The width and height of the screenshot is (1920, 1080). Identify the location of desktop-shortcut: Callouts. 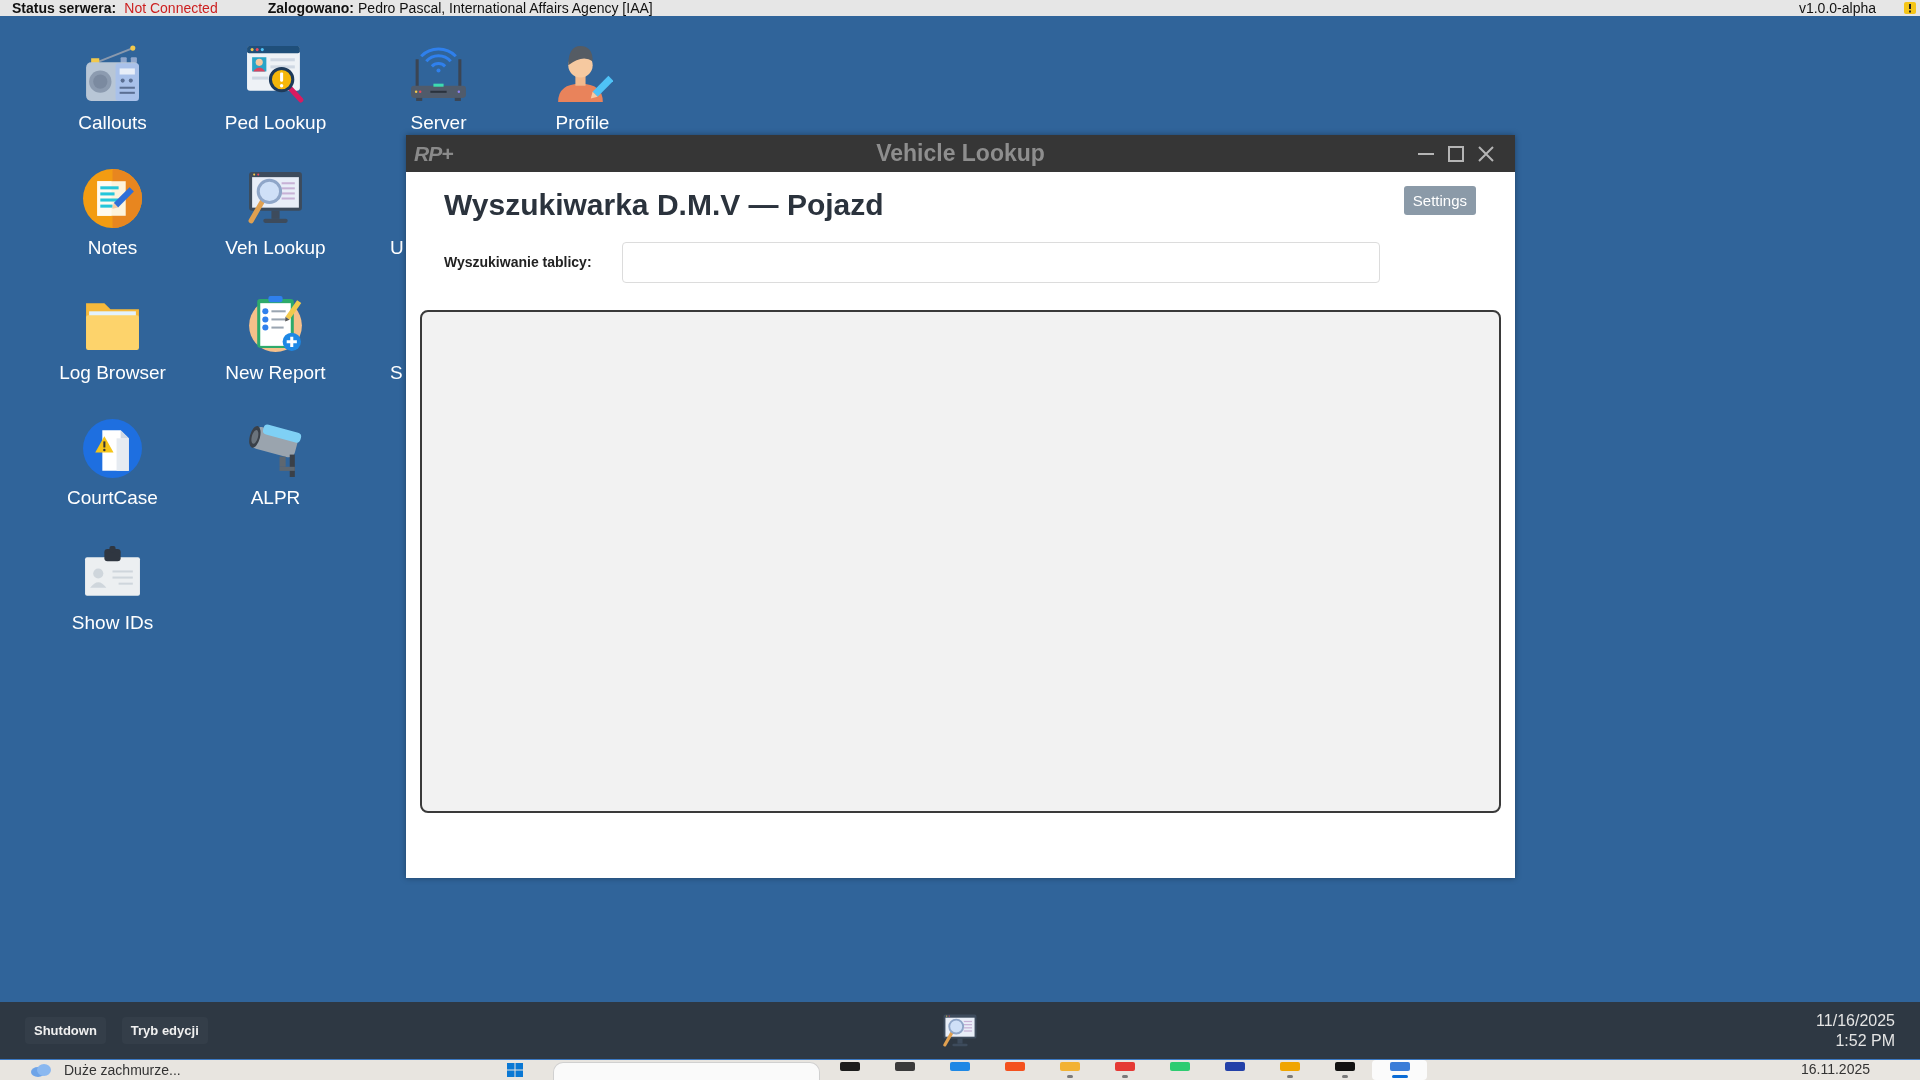
(112, 88).